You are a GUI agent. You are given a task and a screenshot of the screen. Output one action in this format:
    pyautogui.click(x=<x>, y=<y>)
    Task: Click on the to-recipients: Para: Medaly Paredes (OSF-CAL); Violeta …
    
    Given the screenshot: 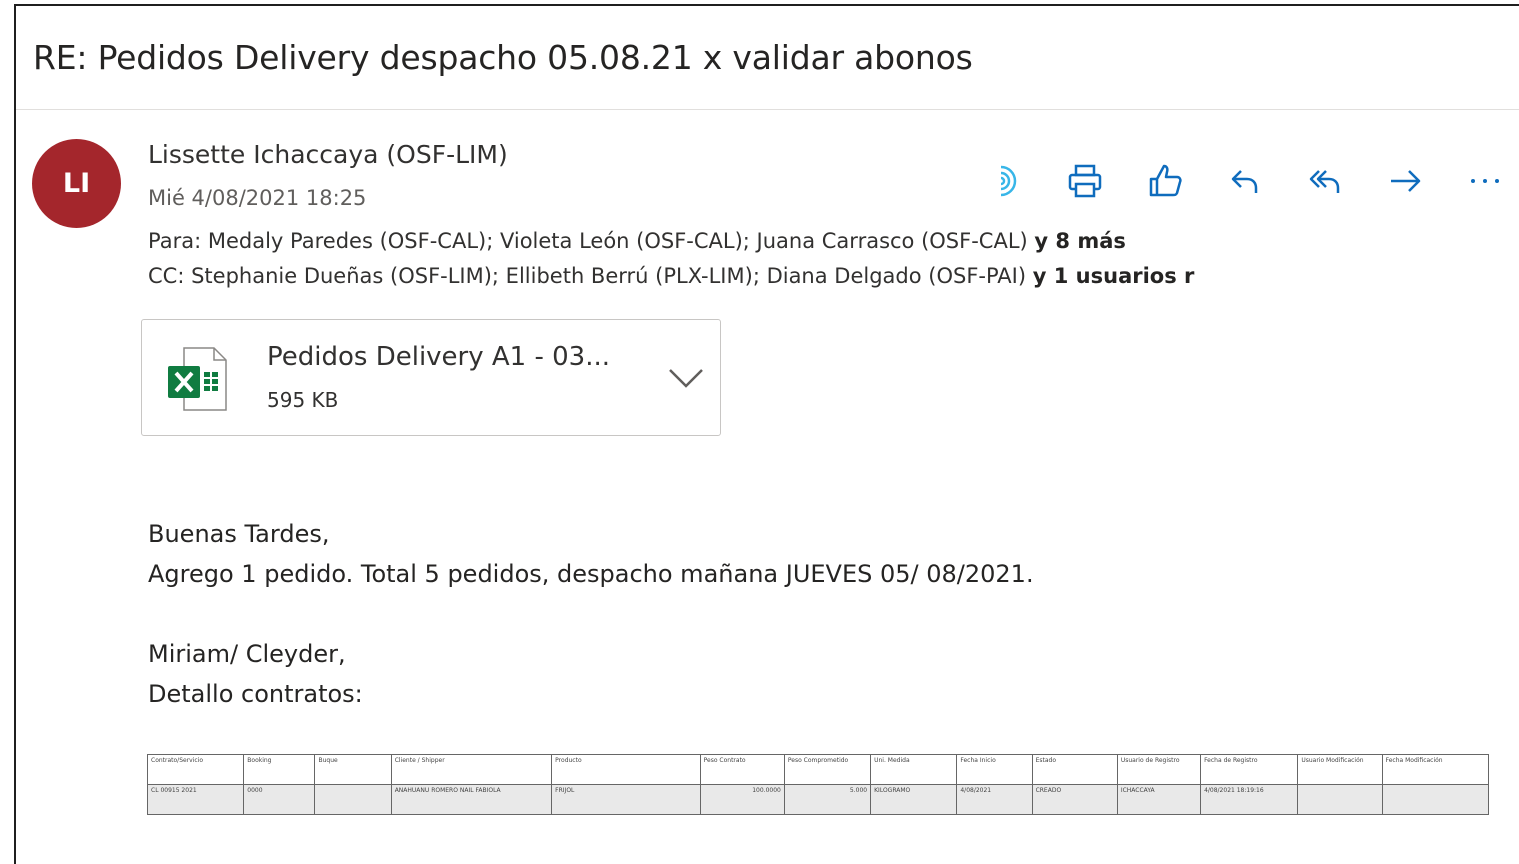 What is the action you would take?
    pyautogui.click(x=637, y=241)
    